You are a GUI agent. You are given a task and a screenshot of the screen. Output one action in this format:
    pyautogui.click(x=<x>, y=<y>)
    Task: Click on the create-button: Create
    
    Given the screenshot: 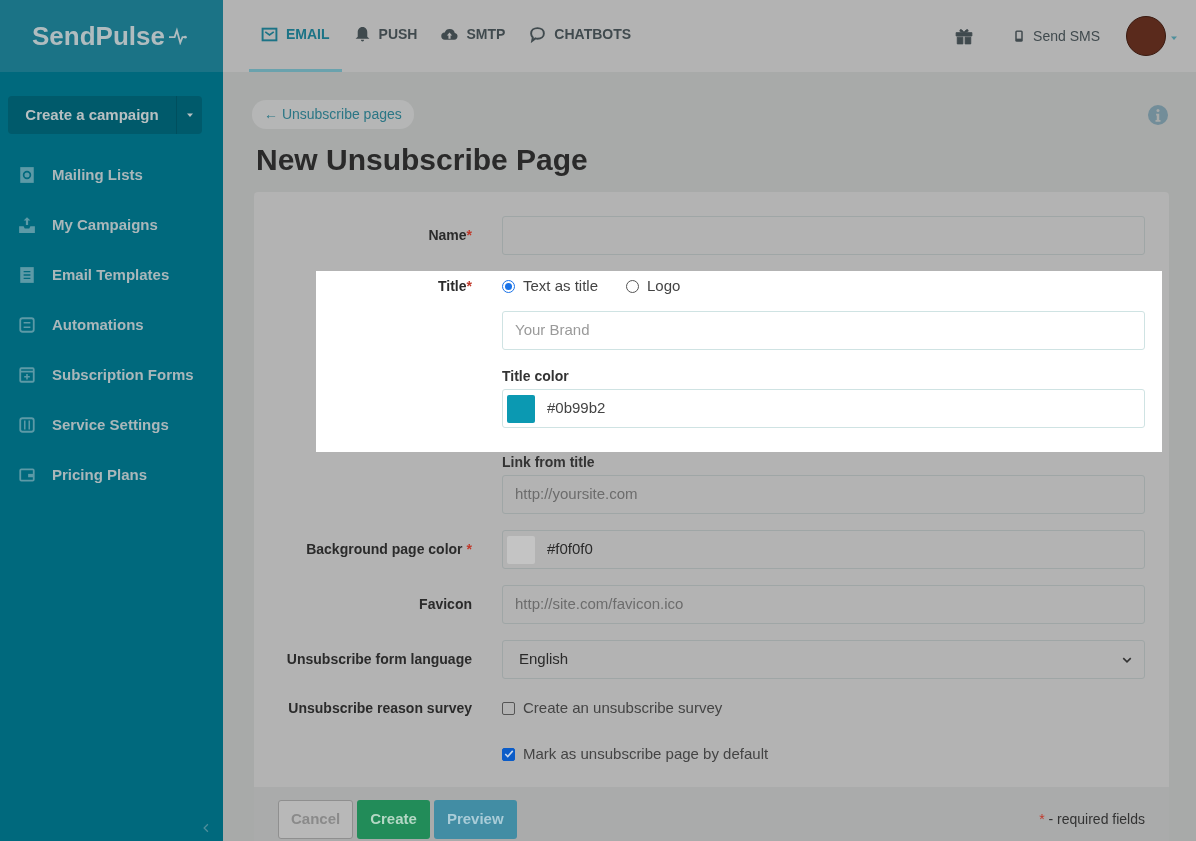 What is the action you would take?
    pyautogui.click(x=393, y=819)
    